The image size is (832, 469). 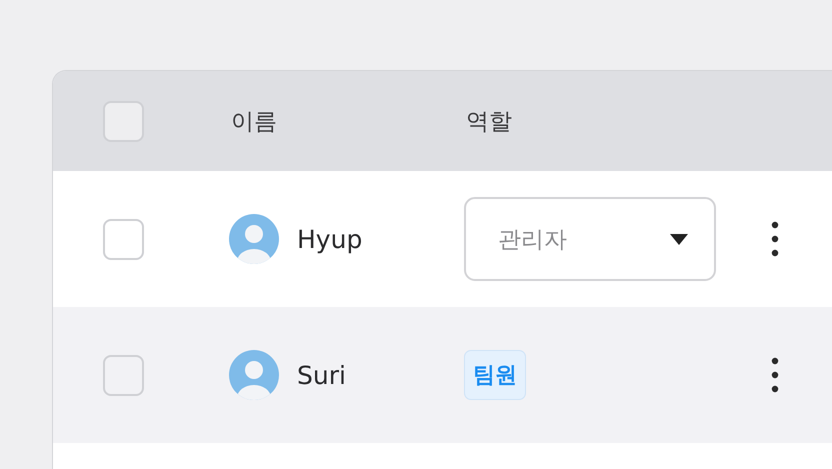 I want to click on role-badge: 팀원, so click(x=495, y=375).